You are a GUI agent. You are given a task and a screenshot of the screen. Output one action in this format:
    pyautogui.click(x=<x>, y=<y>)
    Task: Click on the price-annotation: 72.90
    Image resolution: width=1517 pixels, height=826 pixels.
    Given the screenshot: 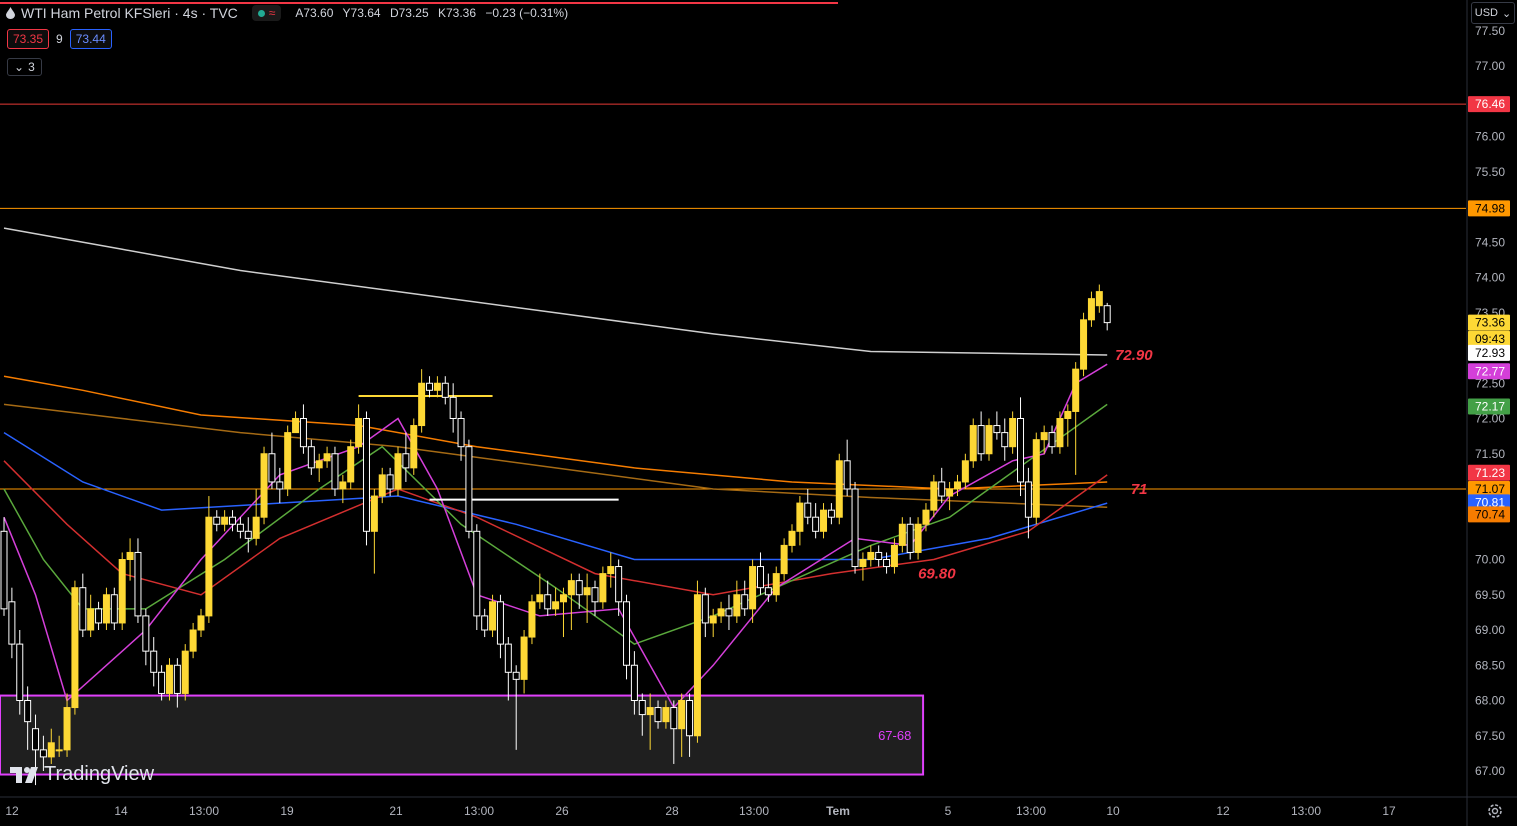 What is the action you would take?
    pyautogui.click(x=1134, y=355)
    